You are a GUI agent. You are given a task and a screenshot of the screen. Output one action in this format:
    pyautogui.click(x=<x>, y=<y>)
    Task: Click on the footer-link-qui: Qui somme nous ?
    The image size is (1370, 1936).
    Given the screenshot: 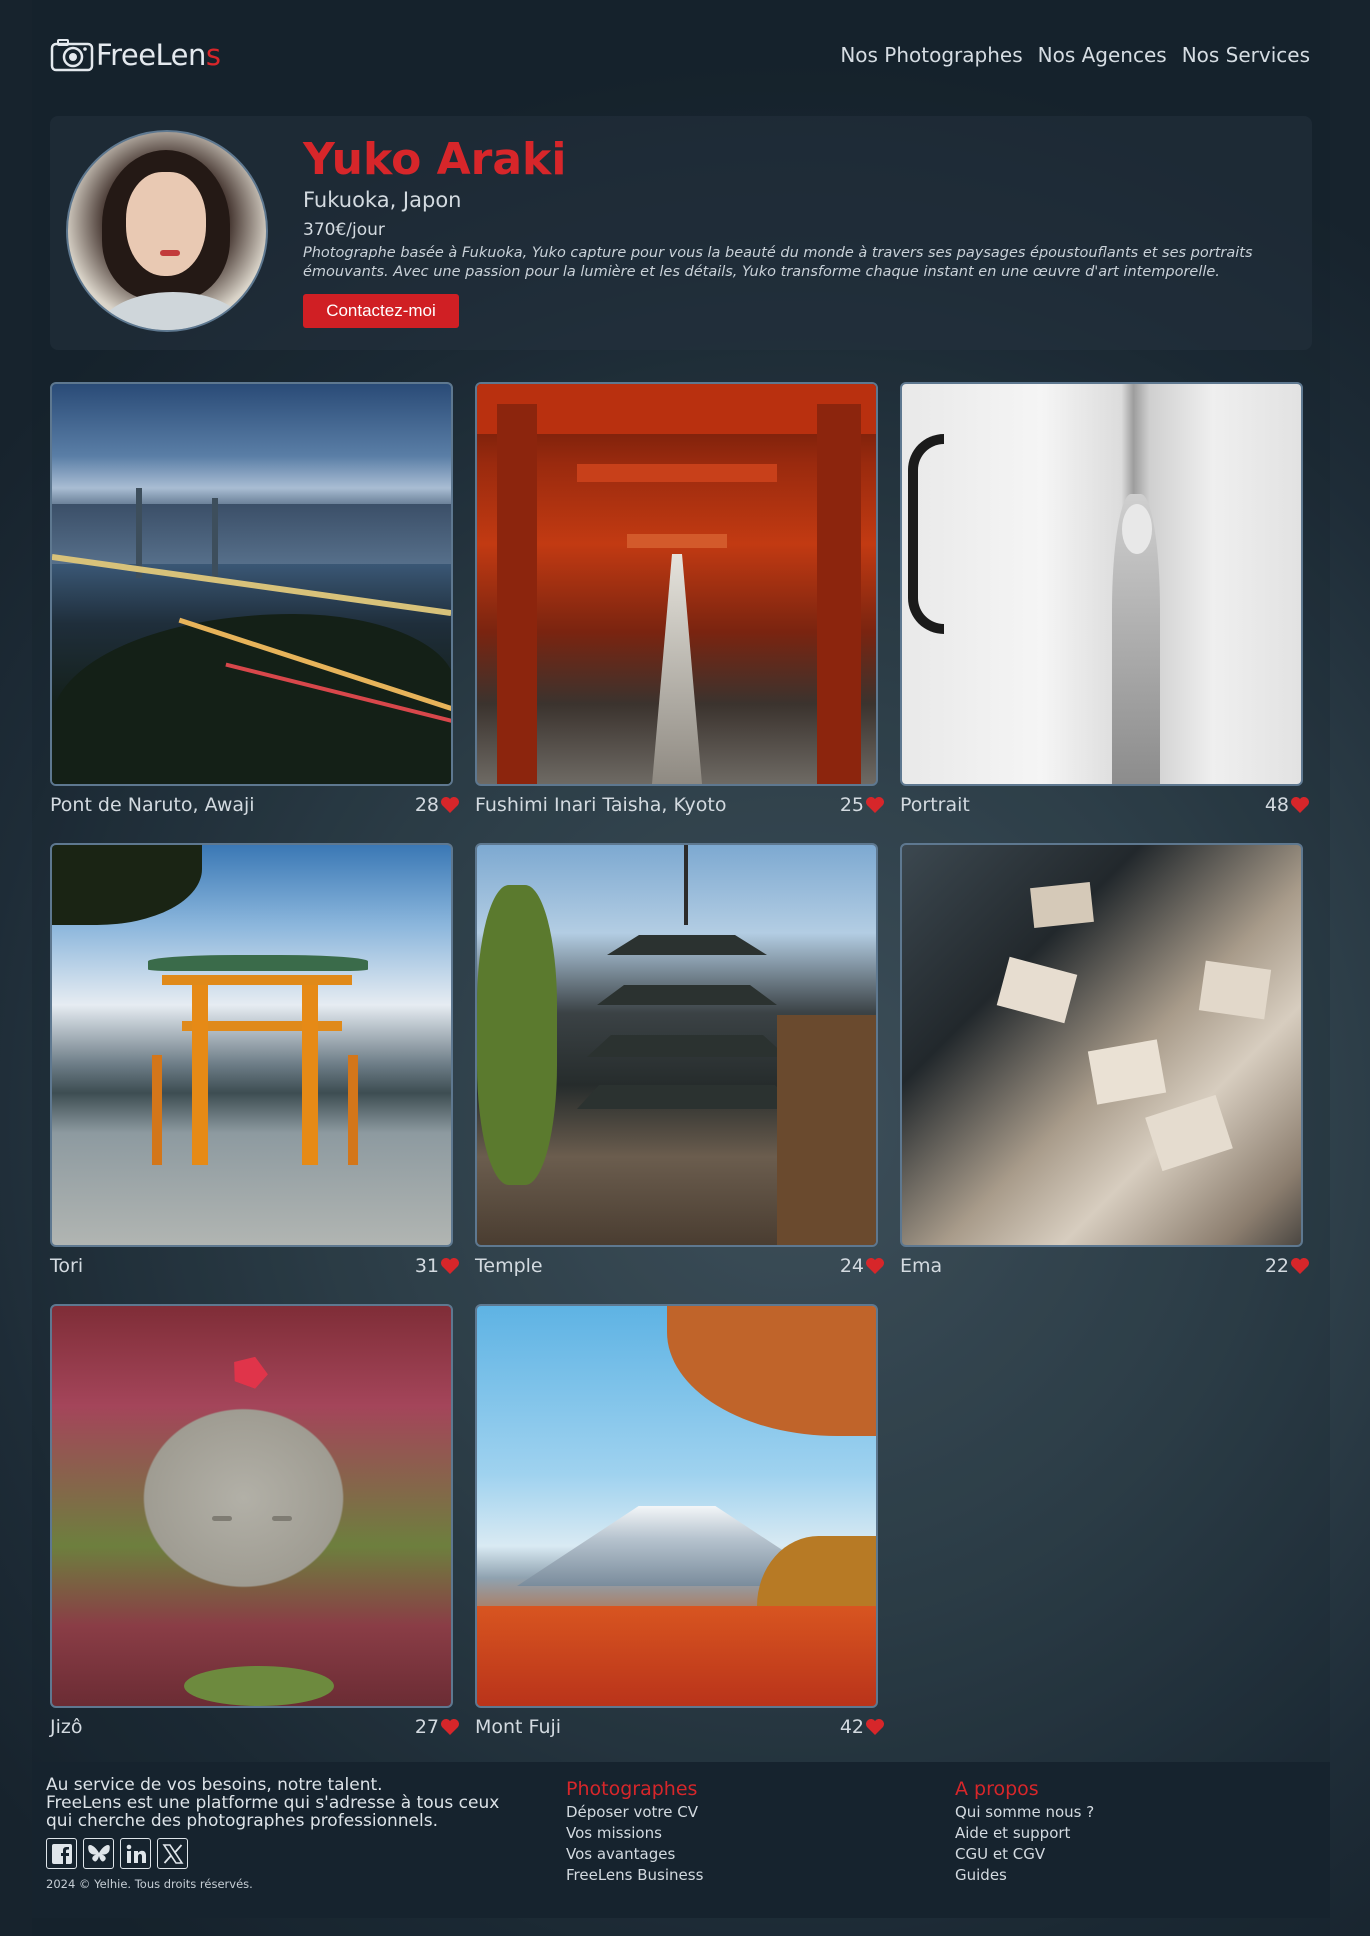 What is the action you would take?
    pyautogui.click(x=1024, y=1812)
    